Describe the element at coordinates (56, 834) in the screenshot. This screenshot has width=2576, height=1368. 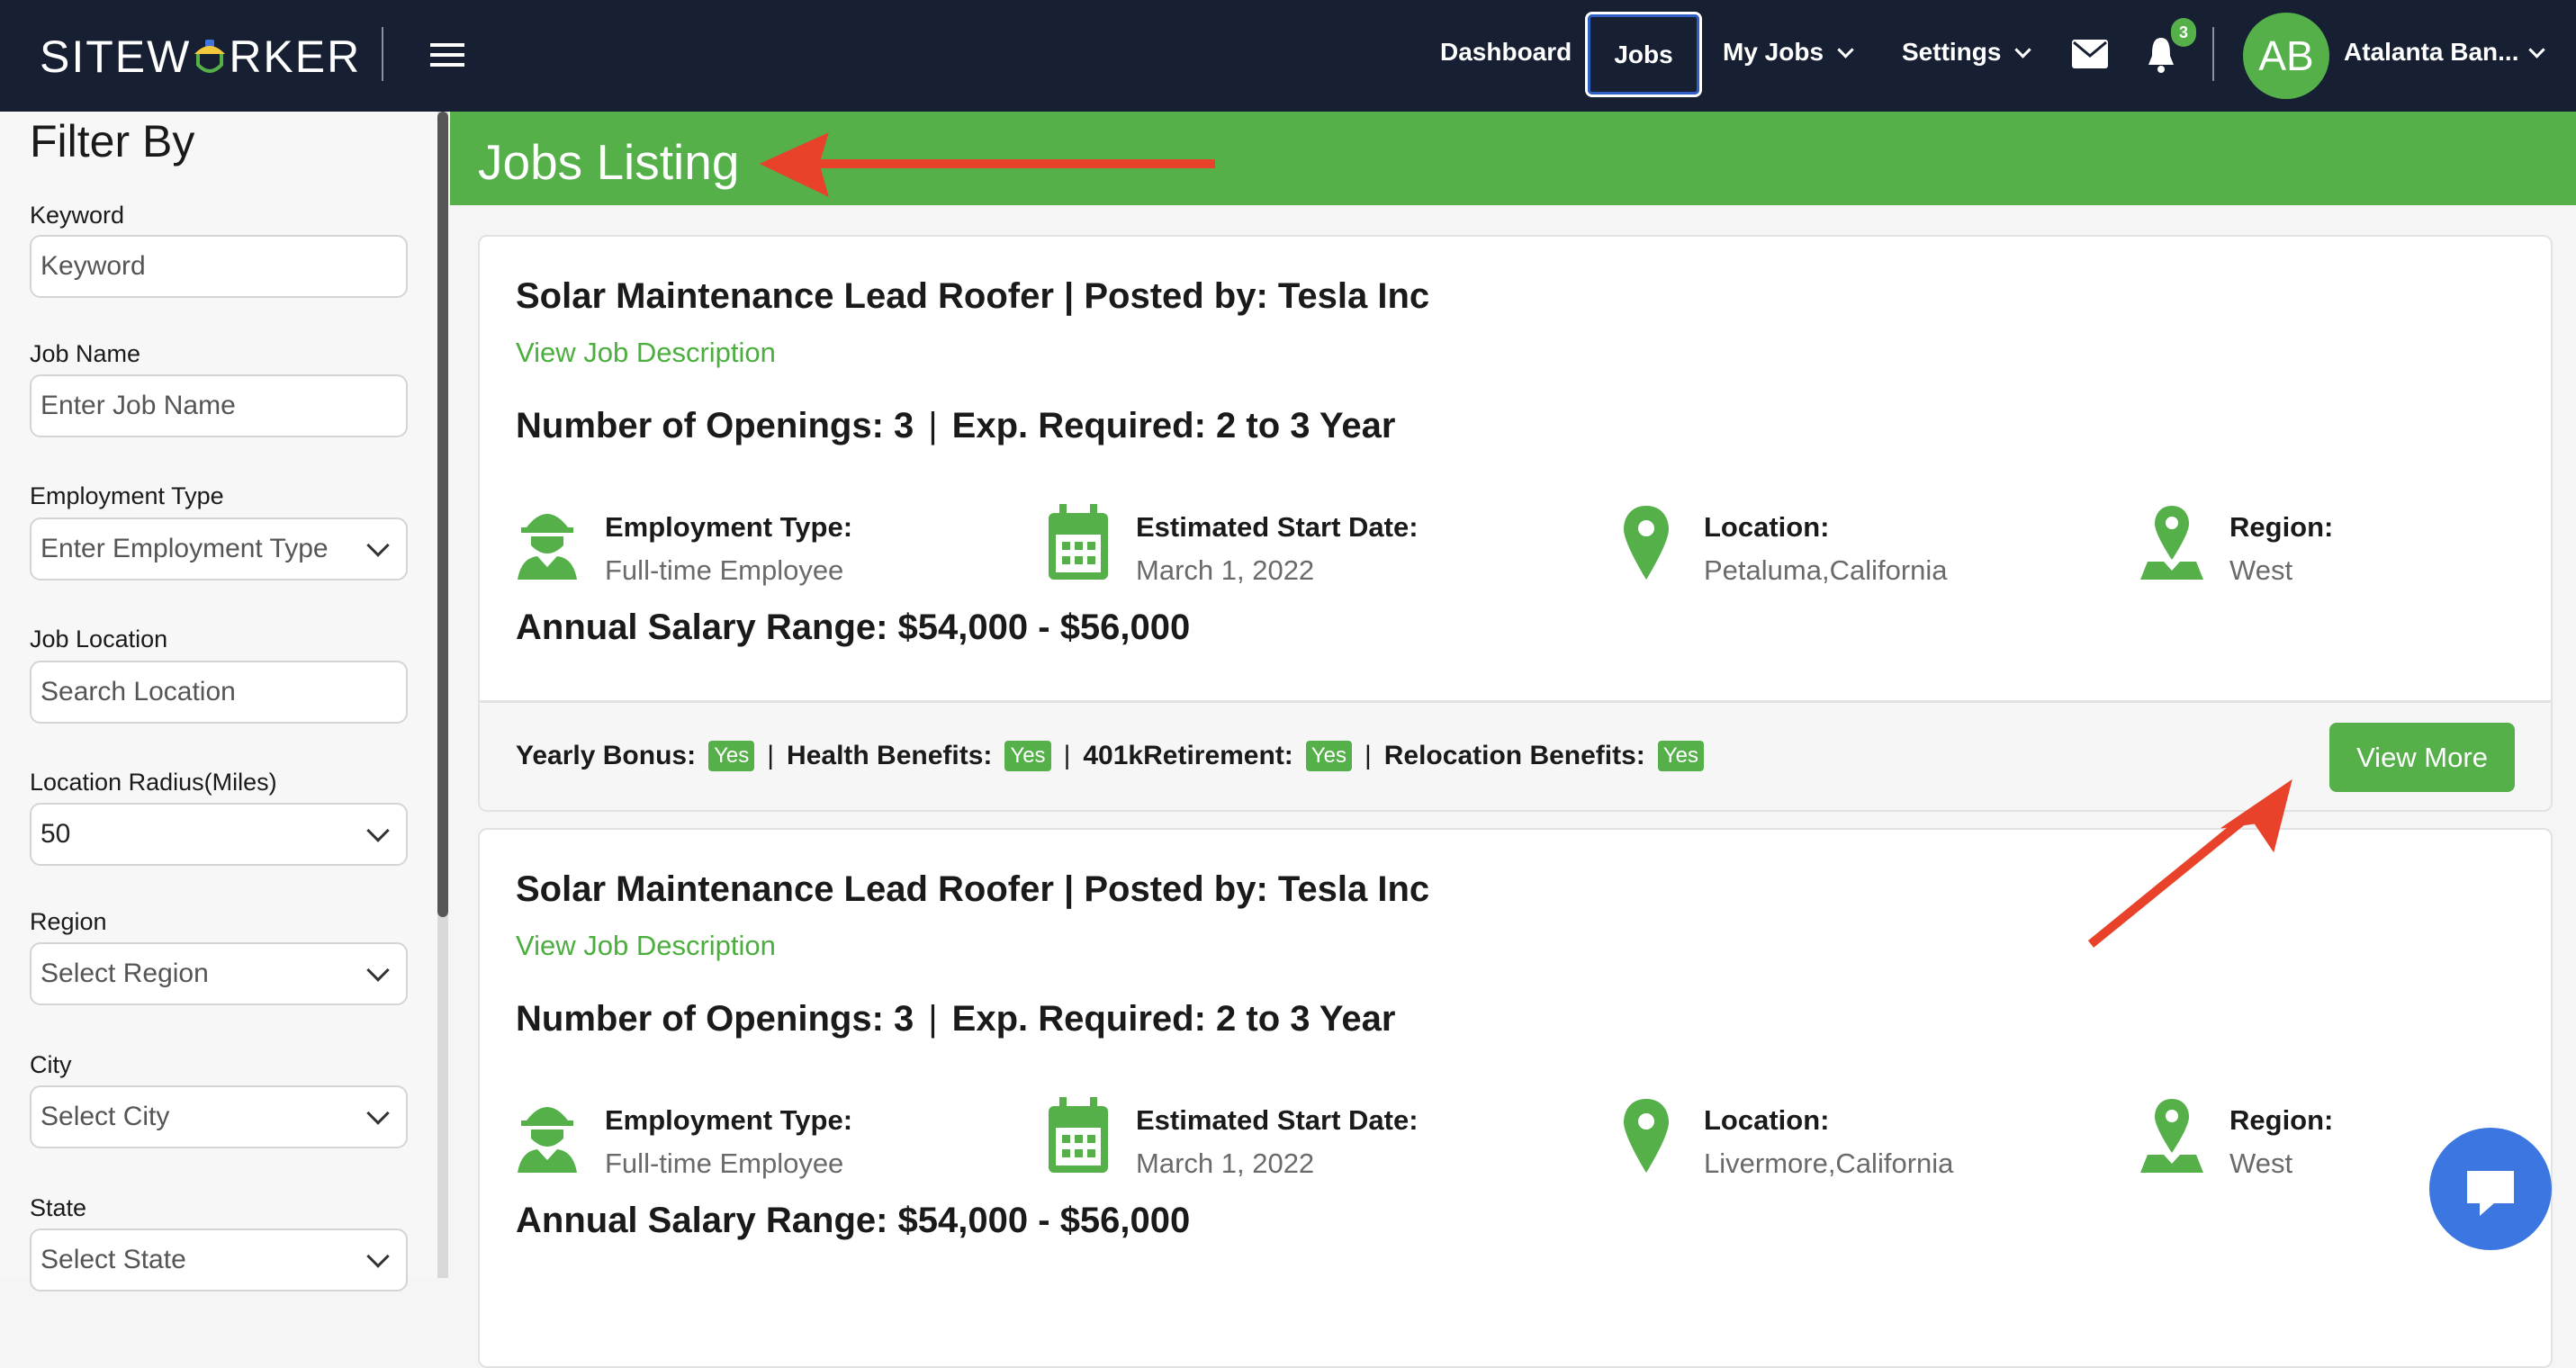
I see `filter-input-text: 50` at that location.